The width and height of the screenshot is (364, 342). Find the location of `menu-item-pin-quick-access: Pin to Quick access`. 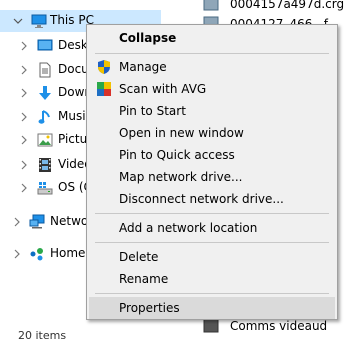

menu-item-pin-quick-access: Pin to Quick access is located at coordinates (212, 155).